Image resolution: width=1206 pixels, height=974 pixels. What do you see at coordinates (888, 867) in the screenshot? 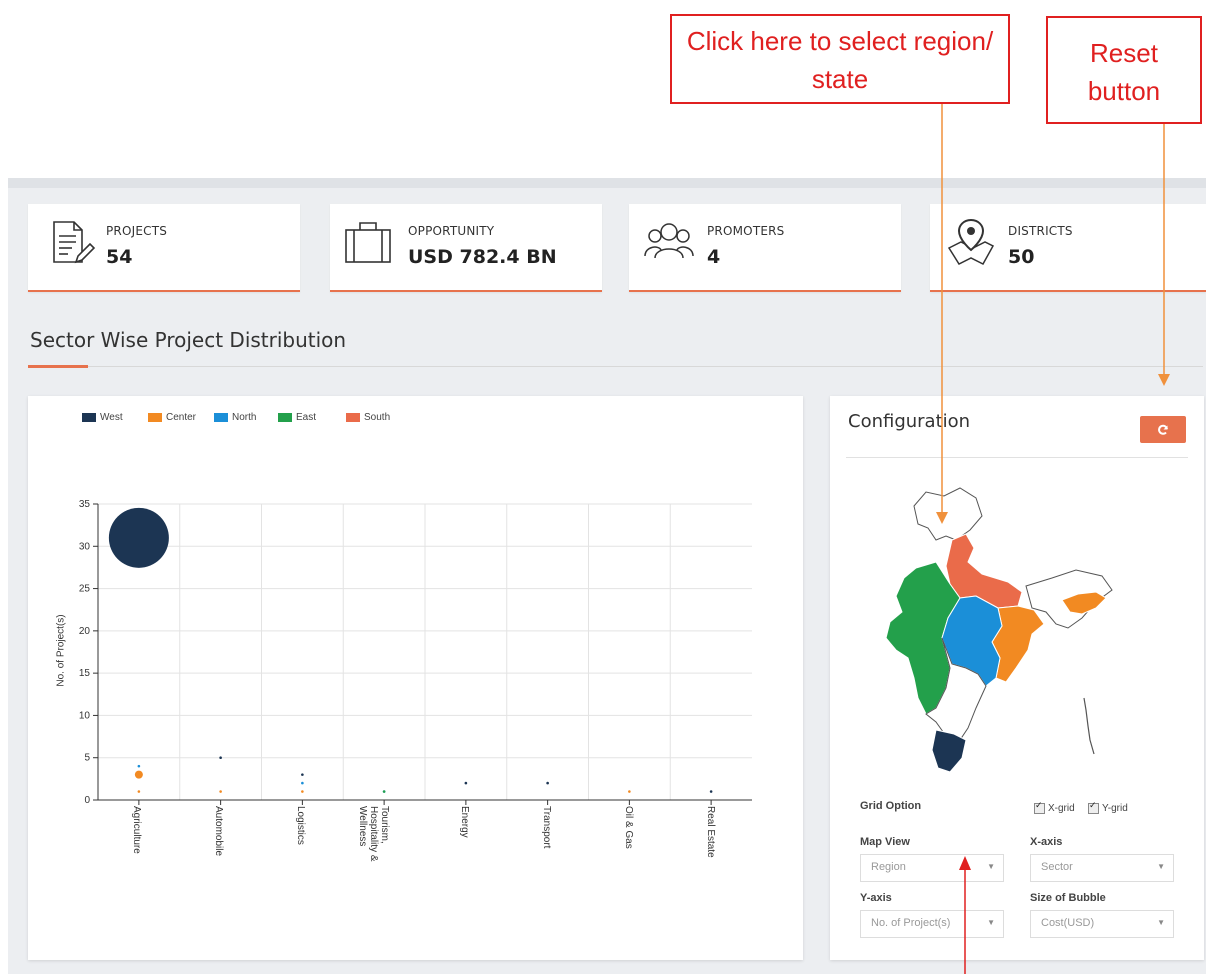
I see `map-view-select-value: Region` at bounding box center [888, 867].